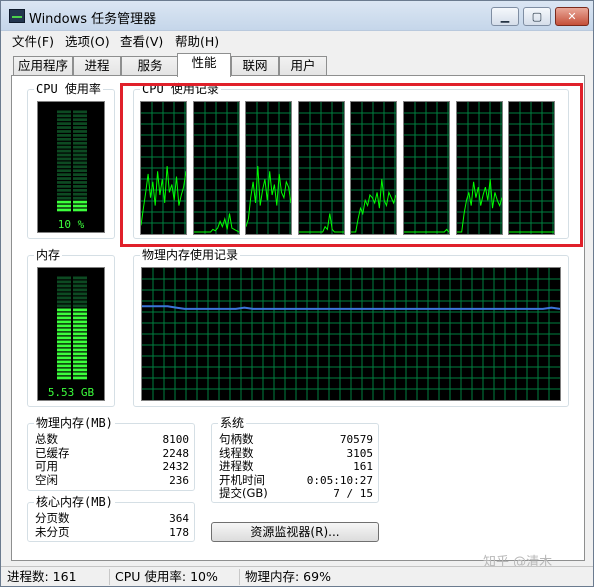 This screenshot has height=587, width=594. Describe the element at coordinates (288, 576) in the screenshot. I see `status-memory: 物理内存: 69%` at that location.